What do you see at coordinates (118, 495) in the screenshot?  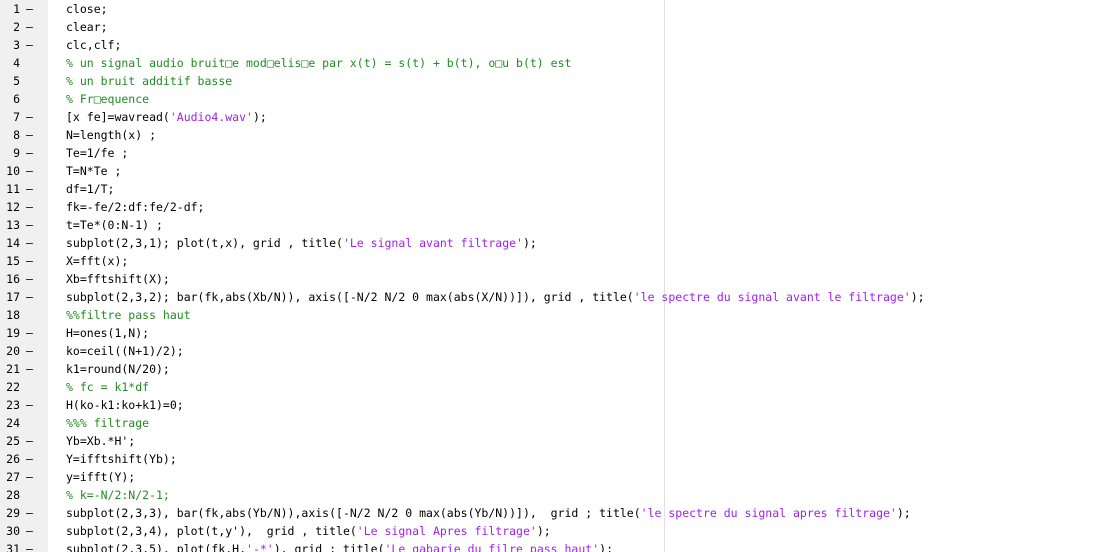 I see `comment-text: % k=-N/2:N/2-1;` at bounding box center [118, 495].